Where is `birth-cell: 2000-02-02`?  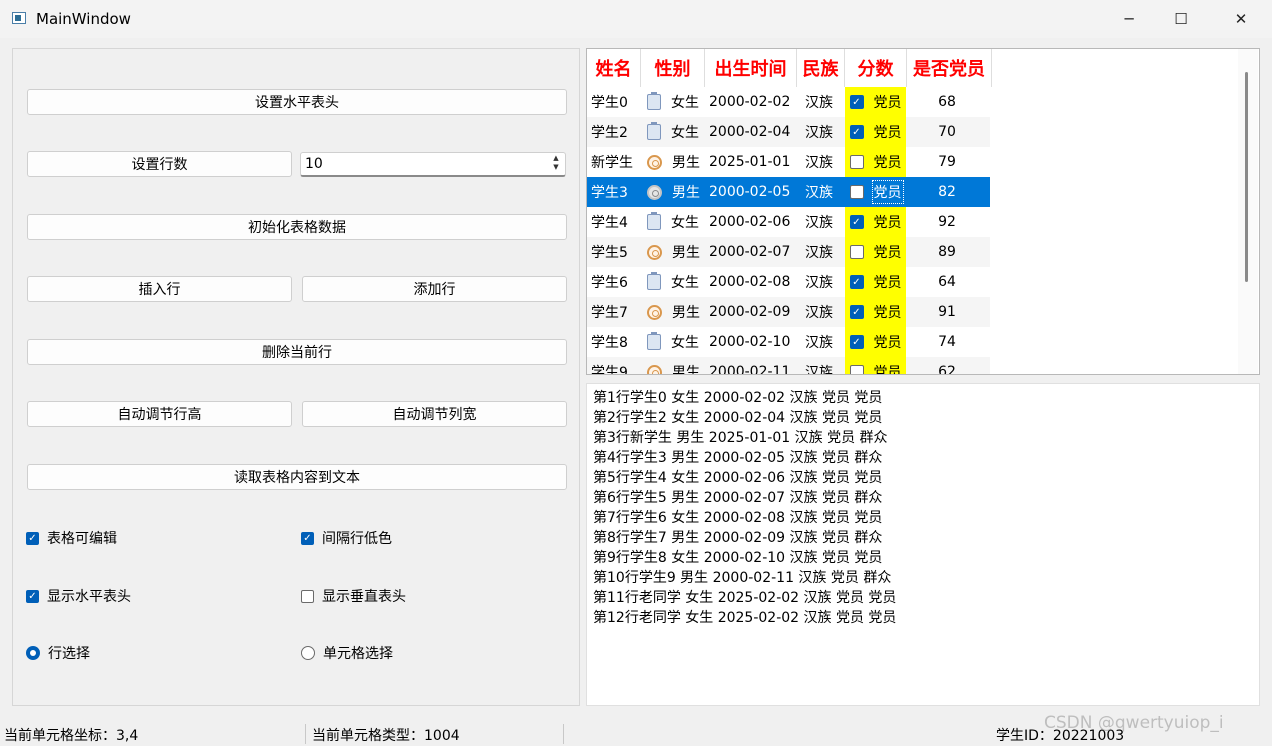
birth-cell: 2000-02-02 is located at coordinates (749, 102).